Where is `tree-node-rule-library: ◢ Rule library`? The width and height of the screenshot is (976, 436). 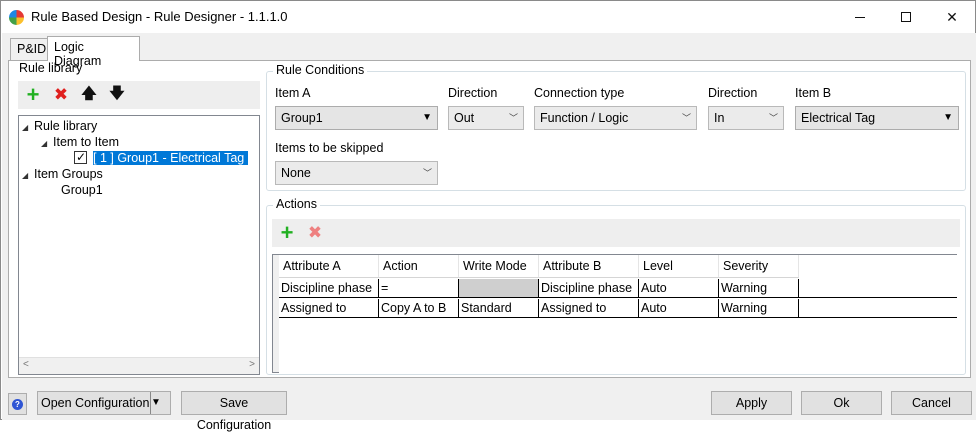
tree-node-rule-library: ◢ Rule library is located at coordinates (59, 126).